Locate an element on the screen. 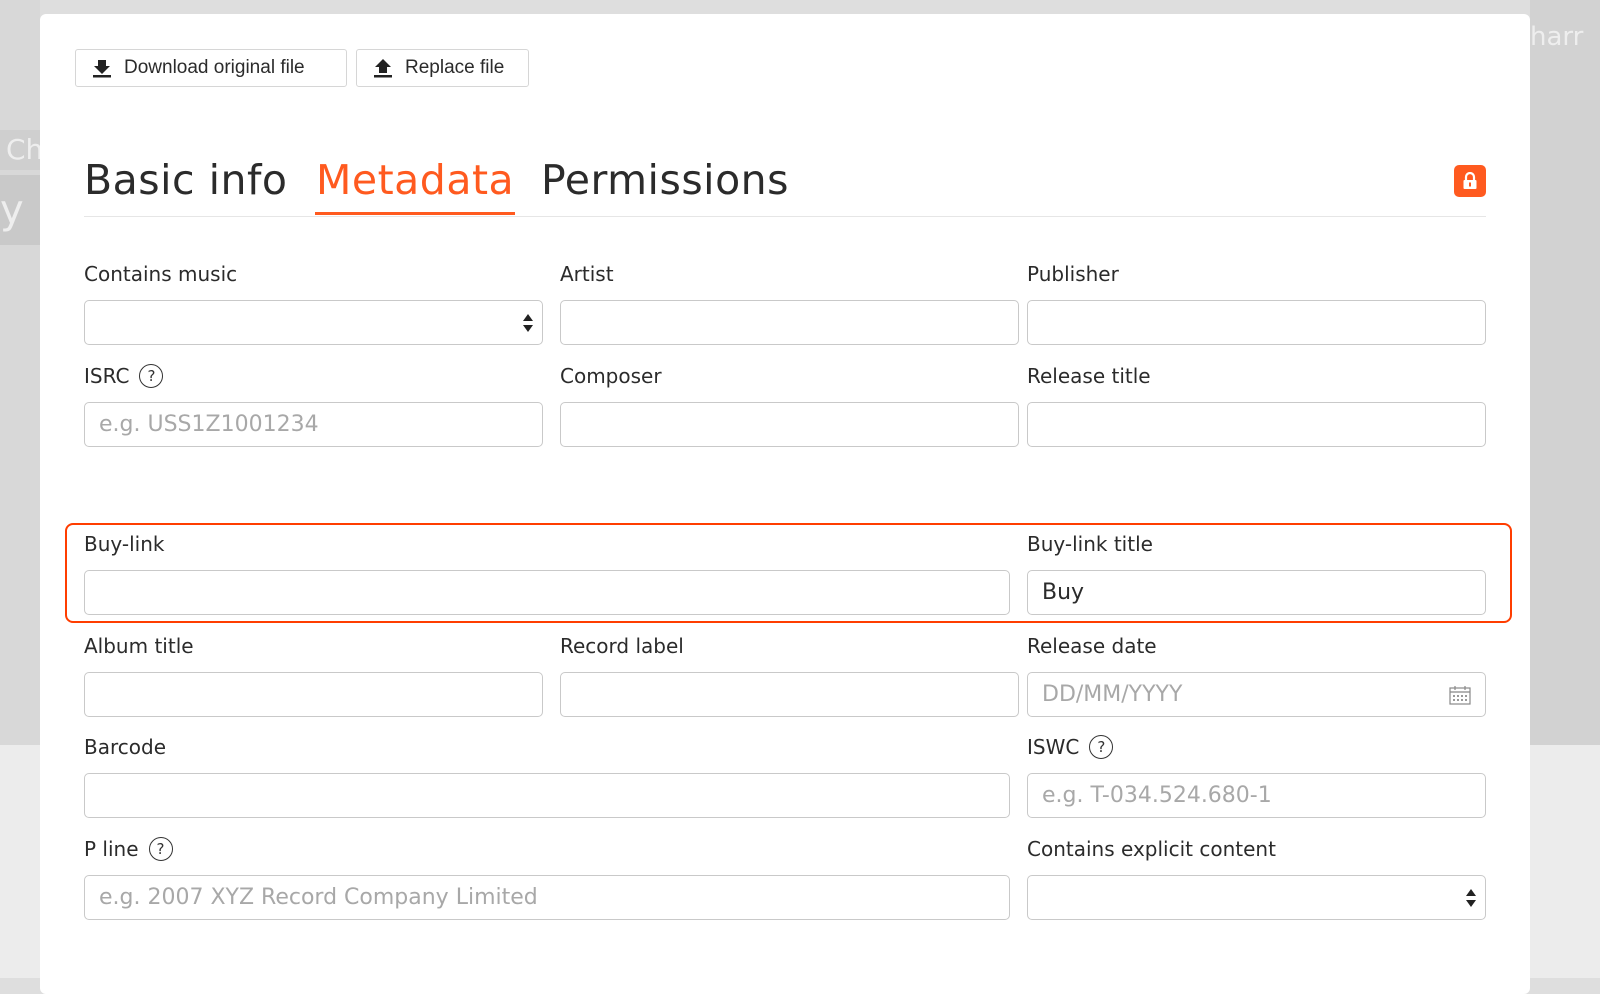  release-date-label: Release date is located at coordinates (1092, 646).